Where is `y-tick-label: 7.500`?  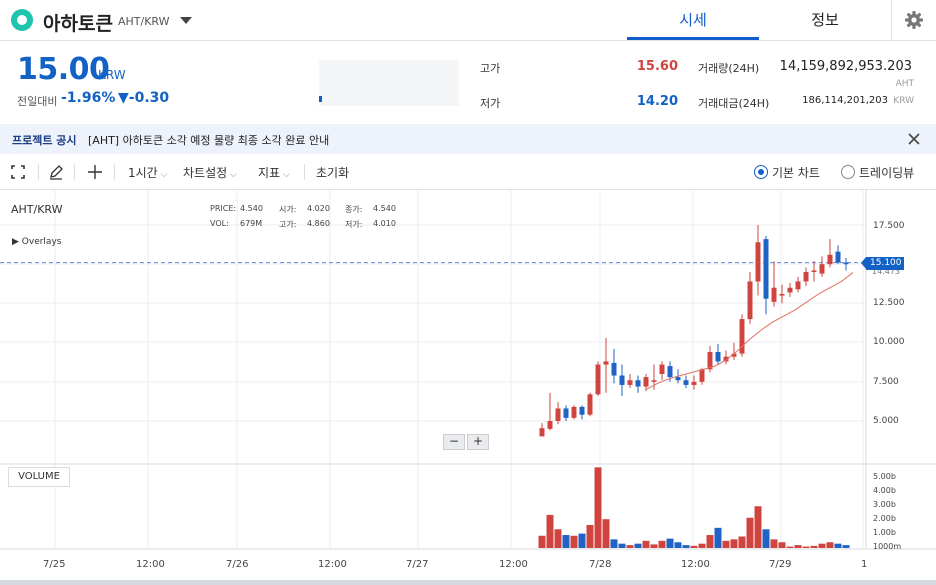
y-tick-label: 7.500 is located at coordinates (886, 382).